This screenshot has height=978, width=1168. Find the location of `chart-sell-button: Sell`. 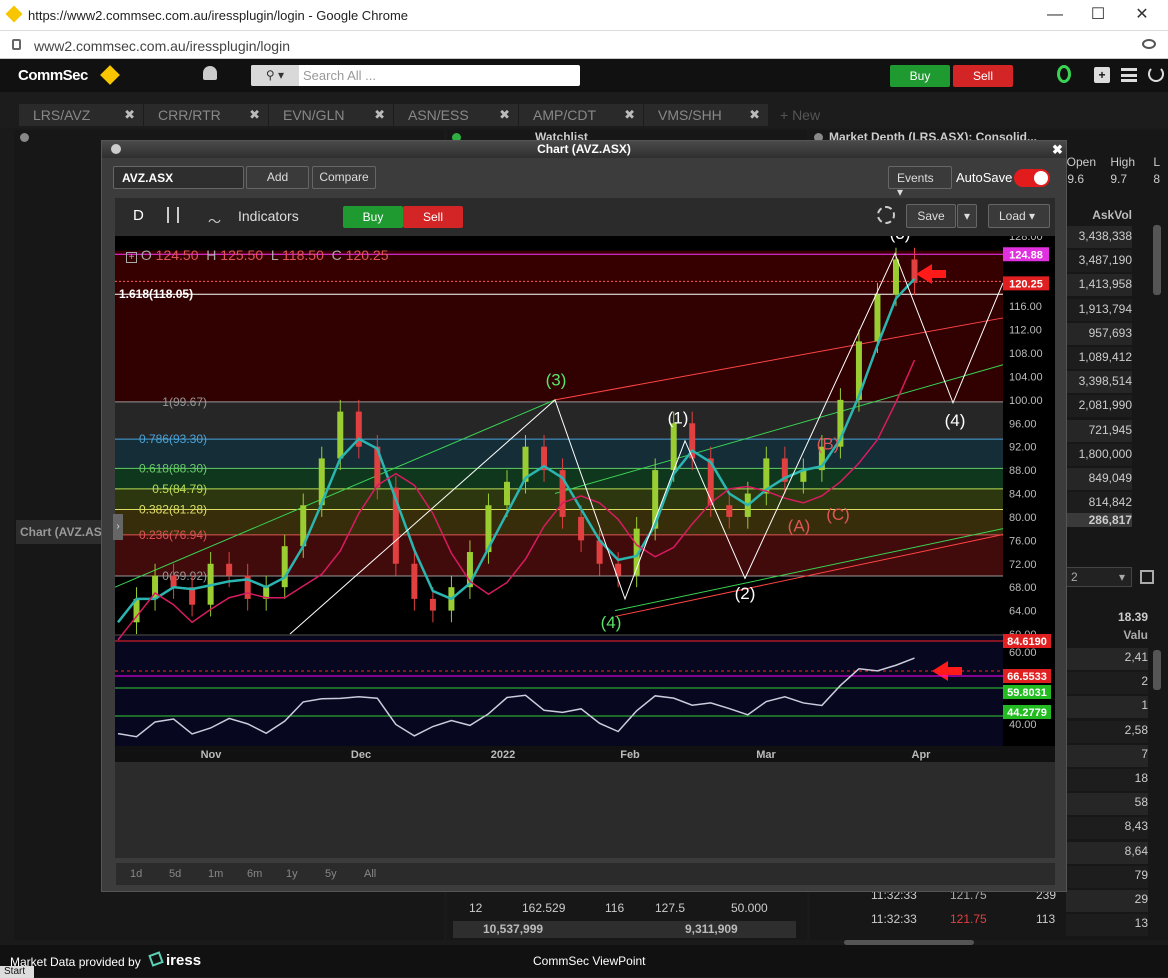

chart-sell-button: Sell is located at coordinates (433, 217).